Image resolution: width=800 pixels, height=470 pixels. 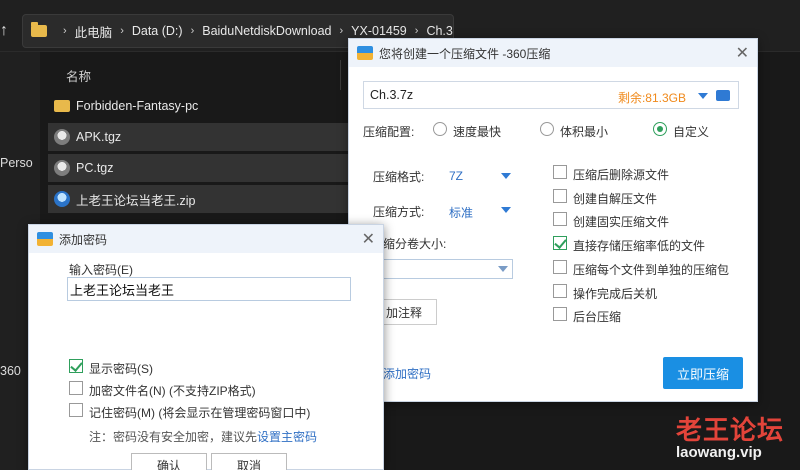 What do you see at coordinates (16, 163) in the screenshot?
I see `nav-item: Perso` at bounding box center [16, 163].